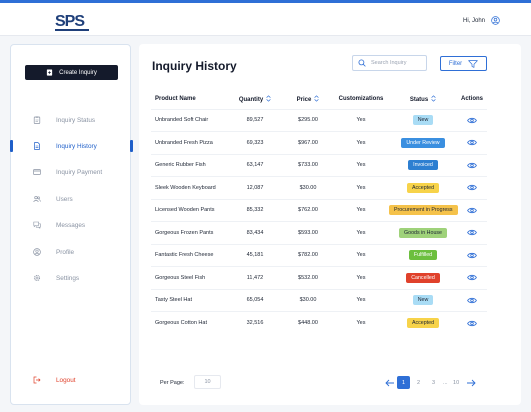  Describe the element at coordinates (423, 120) in the screenshot. I see `status-badge: New` at that location.